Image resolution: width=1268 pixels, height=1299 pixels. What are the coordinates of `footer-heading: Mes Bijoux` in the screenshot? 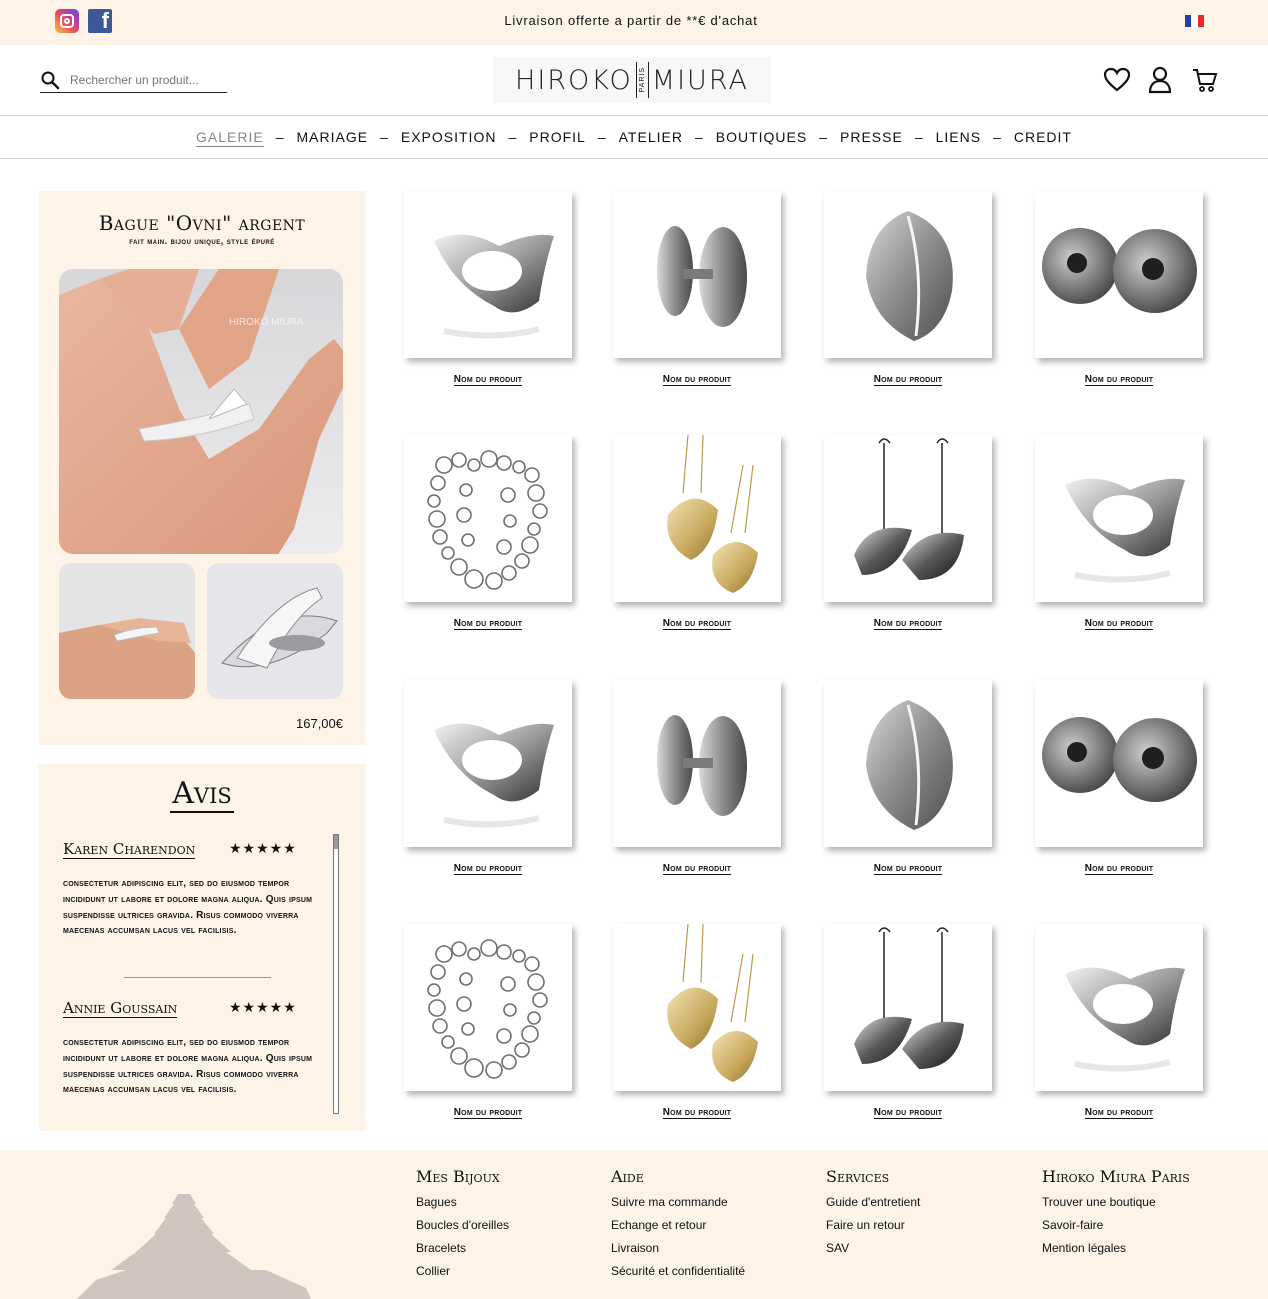 It's located at (458, 1176).